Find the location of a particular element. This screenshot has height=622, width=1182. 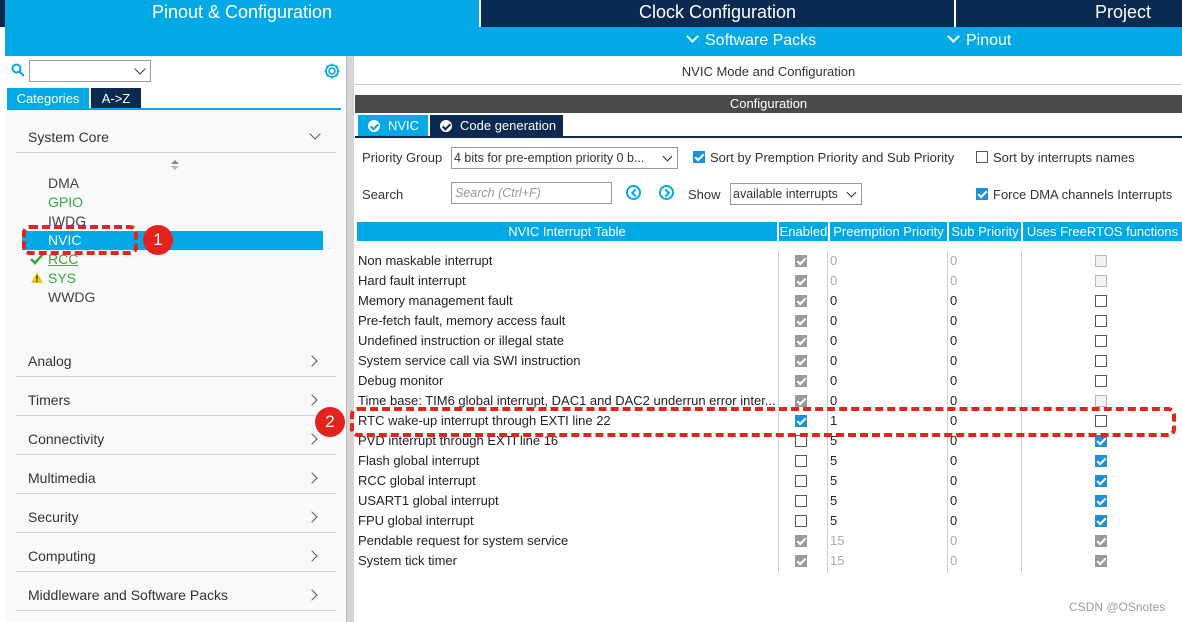

group-analog: Analog is located at coordinates (176, 364).